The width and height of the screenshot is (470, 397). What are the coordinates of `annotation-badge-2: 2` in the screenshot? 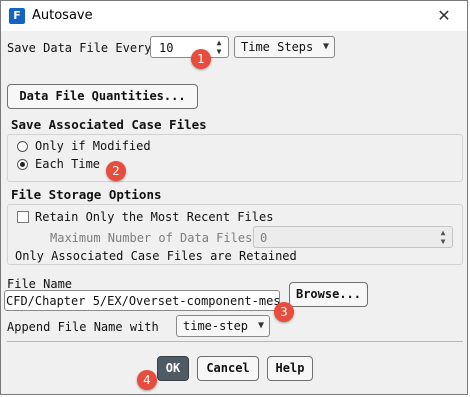 It's located at (116, 171).